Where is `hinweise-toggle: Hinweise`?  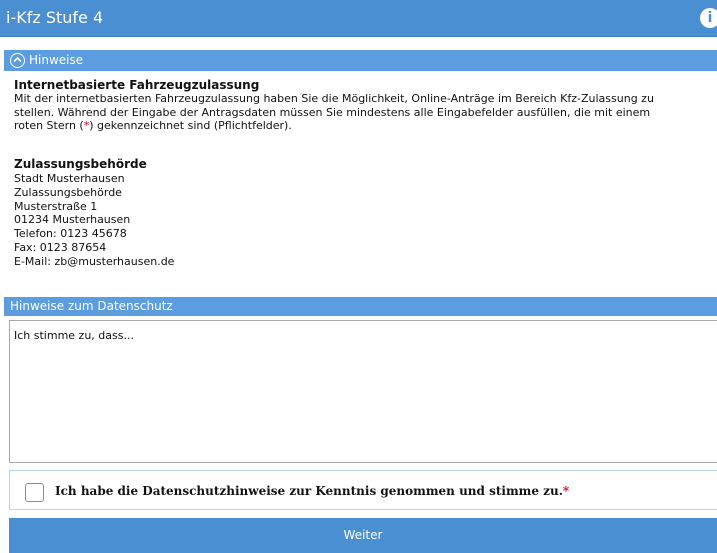
hinweise-toggle: Hinweise is located at coordinates (360, 60).